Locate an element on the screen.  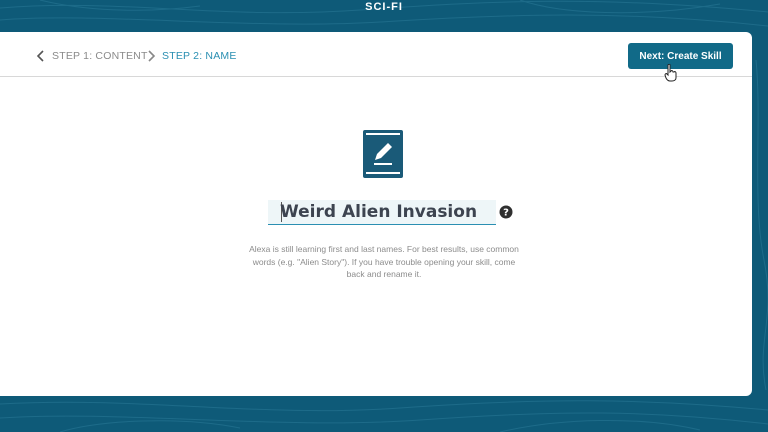
category-title: SCI-FI is located at coordinates (384, 7).